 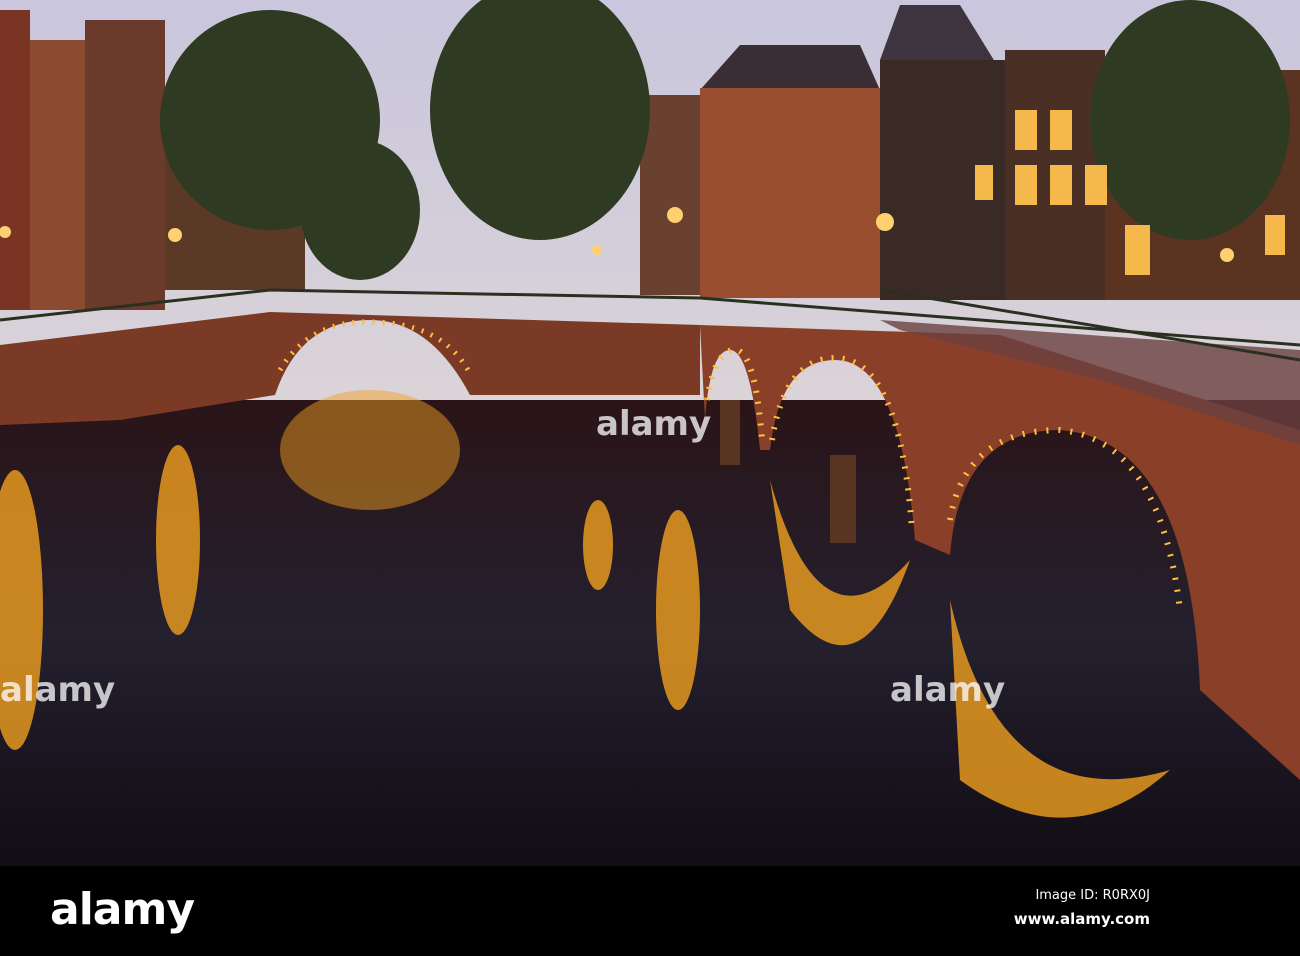 I want to click on image-id: Image ID: R0RX0J, so click(x=1092, y=895).